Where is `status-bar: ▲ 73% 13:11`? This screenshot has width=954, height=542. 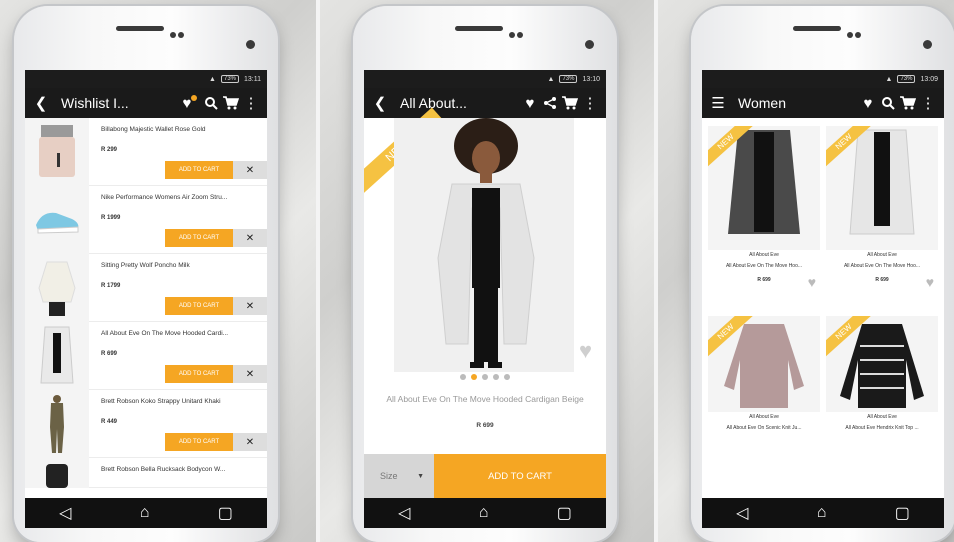 status-bar: ▲ 73% 13:11 is located at coordinates (146, 79).